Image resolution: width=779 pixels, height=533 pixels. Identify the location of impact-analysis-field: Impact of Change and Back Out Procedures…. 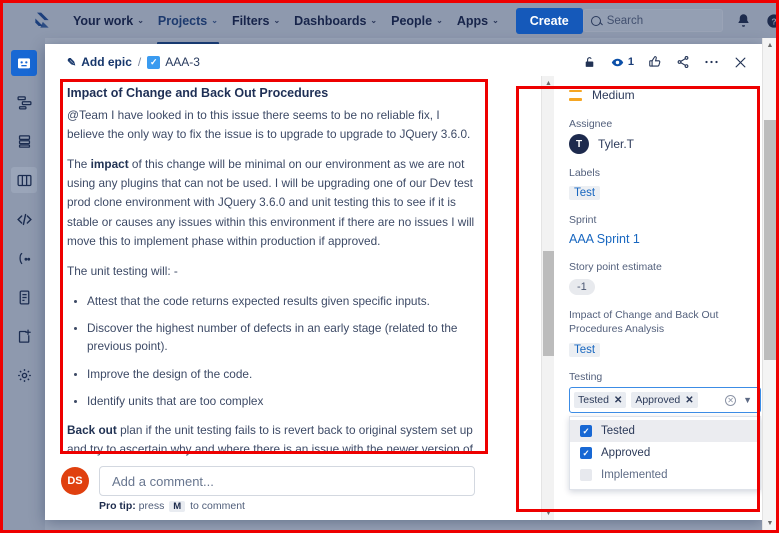
(666, 333).